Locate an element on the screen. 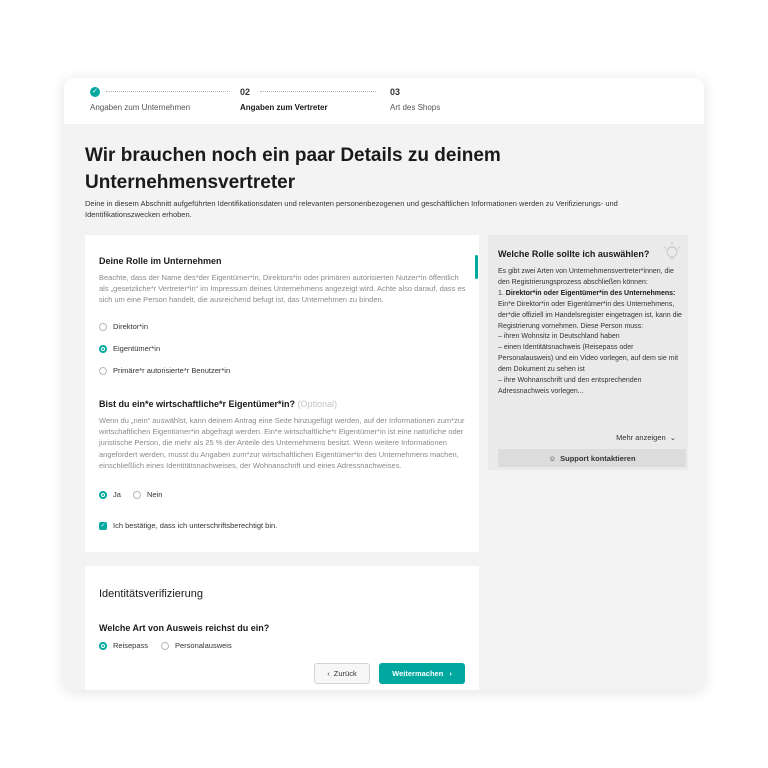 The width and height of the screenshot is (768, 768). step-company-details: ✓ Angaben zum Unternehmen is located at coordinates (140, 99).